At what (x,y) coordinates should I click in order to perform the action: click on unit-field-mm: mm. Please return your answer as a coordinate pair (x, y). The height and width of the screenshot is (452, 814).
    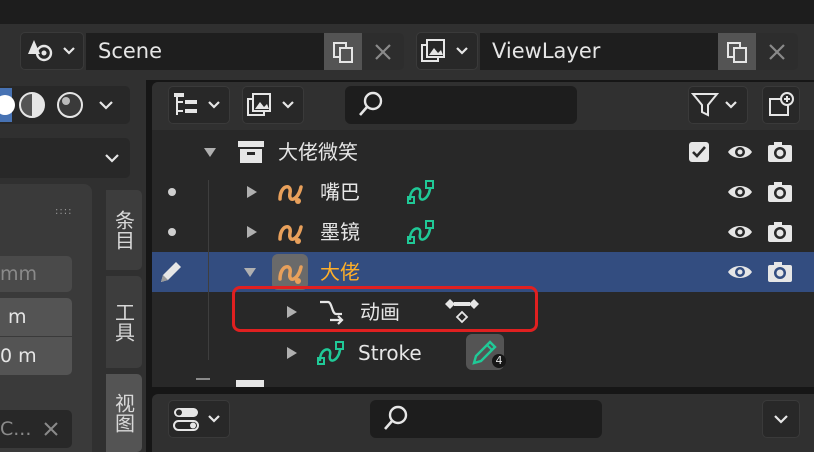
    Looking at the image, I should click on (36, 274).